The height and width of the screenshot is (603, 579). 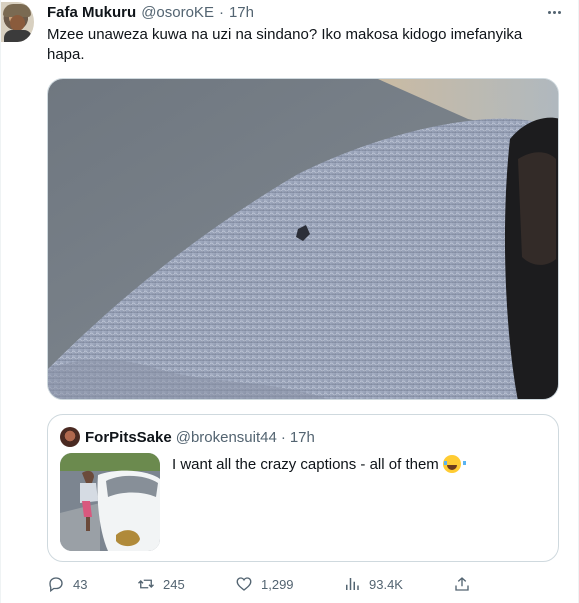 What do you see at coordinates (386, 584) in the screenshot?
I see `views-count: 93.4K` at bounding box center [386, 584].